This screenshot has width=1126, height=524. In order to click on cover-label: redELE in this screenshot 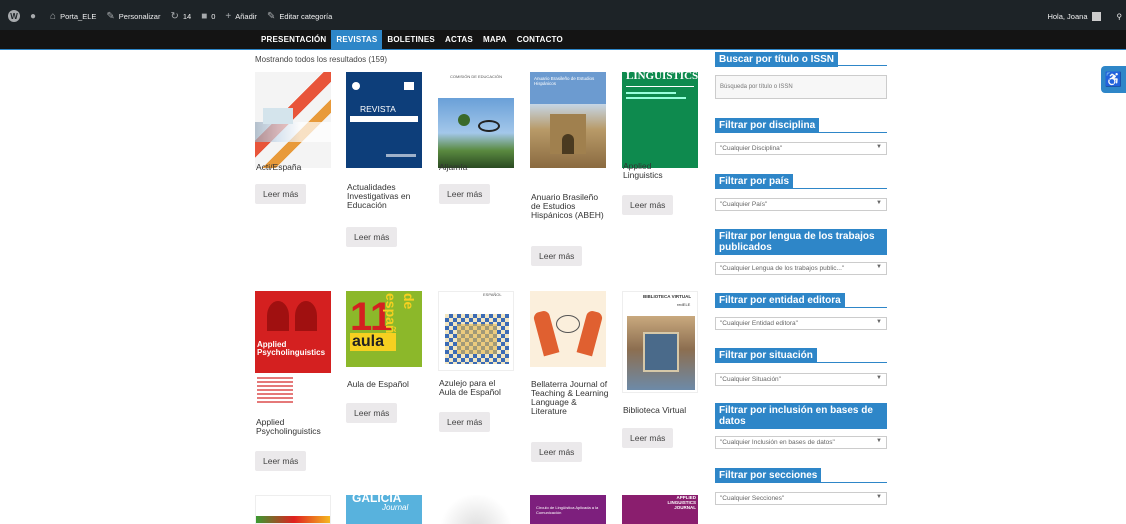, I will do `click(684, 304)`.